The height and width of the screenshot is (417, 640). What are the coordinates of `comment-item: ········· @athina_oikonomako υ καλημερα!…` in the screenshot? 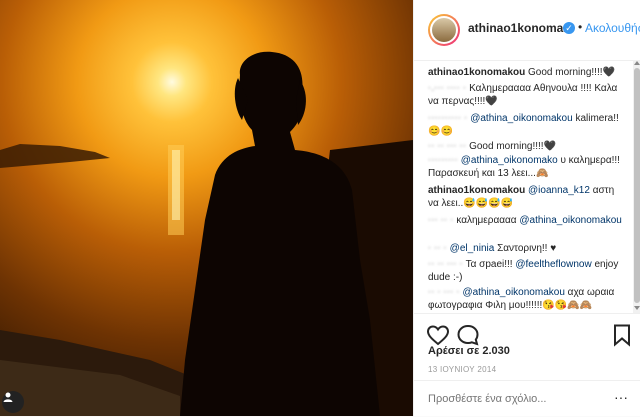 It's located at (526, 167).